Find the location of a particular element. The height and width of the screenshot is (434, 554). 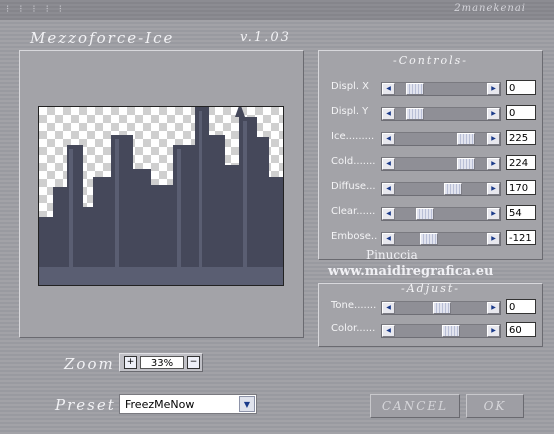

preset-label: Preset is located at coordinates (85, 405).